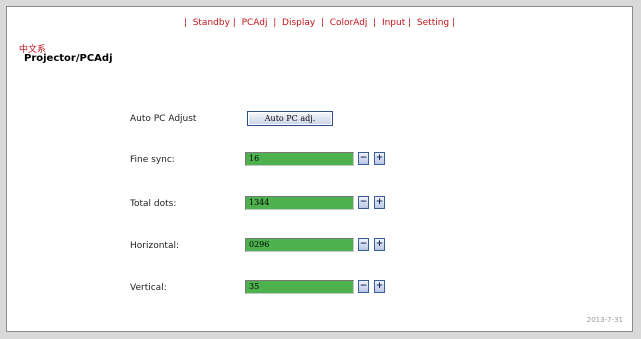 The width and height of the screenshot is (641, 339). I want to click on nav-link-input: Input, so click(393, 23).